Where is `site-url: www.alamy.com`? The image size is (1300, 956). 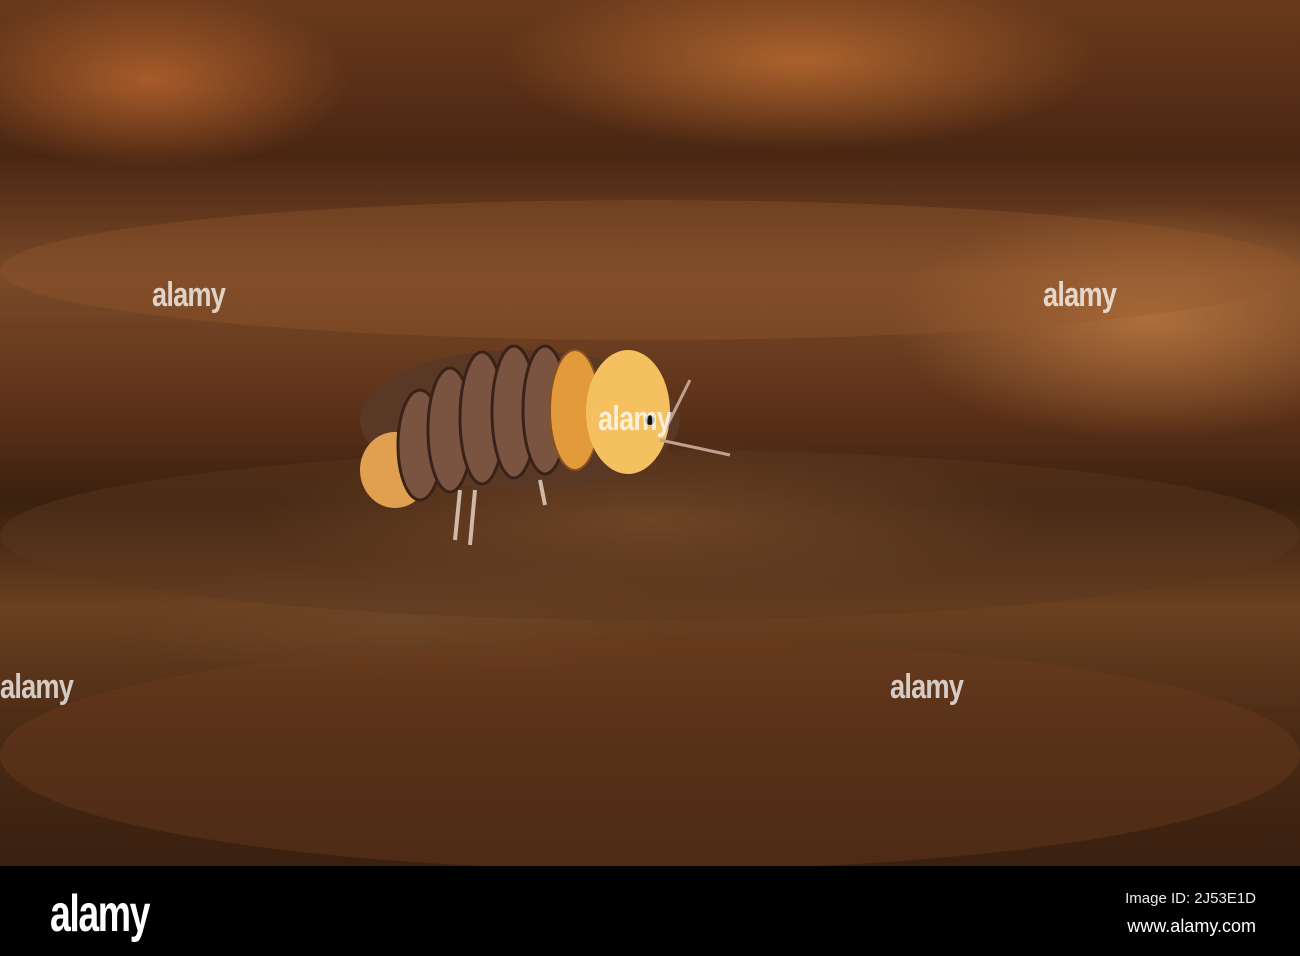 site-url: www.alamy.com is located at coordinates (1191, 926).